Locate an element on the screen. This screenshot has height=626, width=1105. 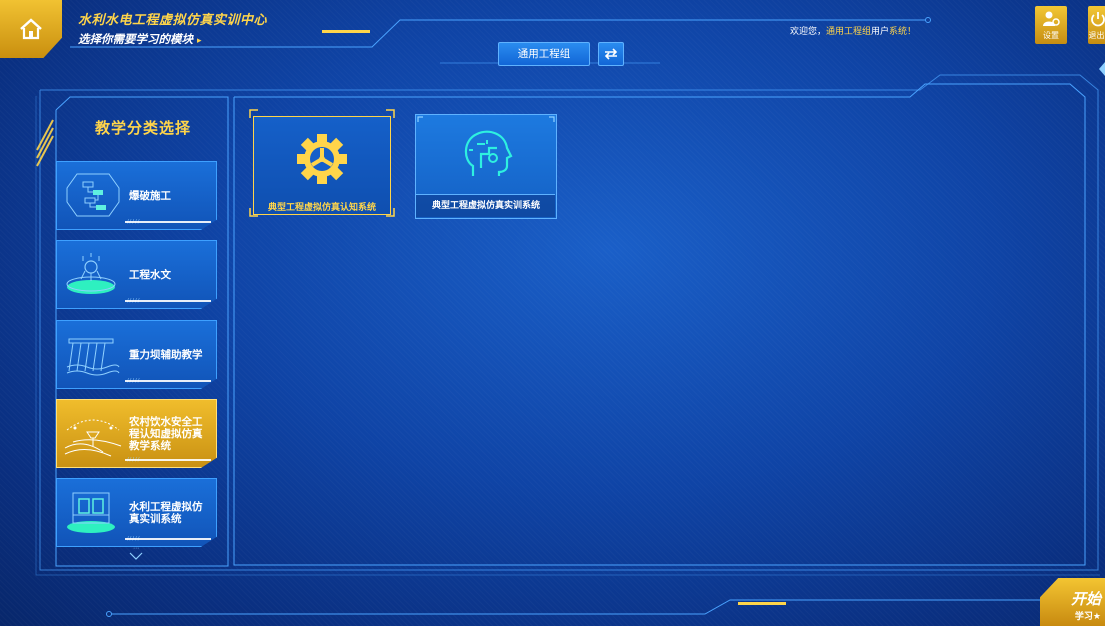
head-circuit-icon is located at coordinates (488, 153).